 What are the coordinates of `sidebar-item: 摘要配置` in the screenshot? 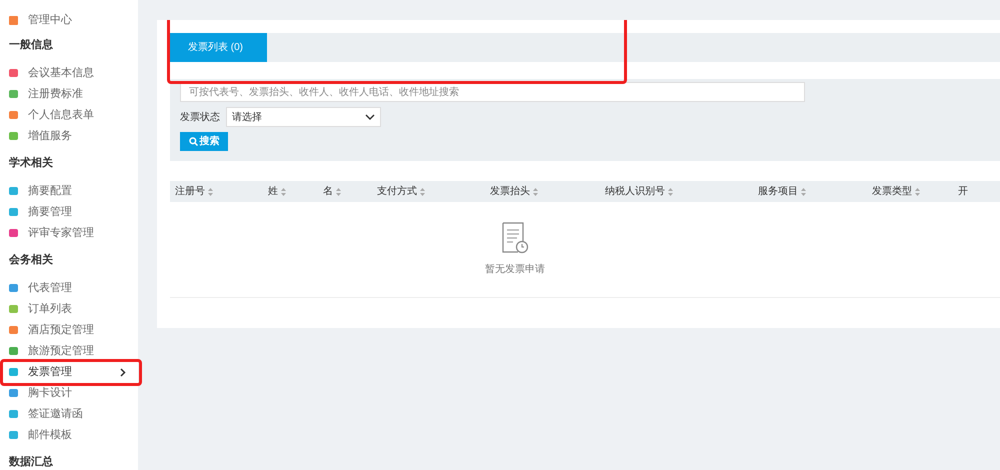 It's located at (69, 191).